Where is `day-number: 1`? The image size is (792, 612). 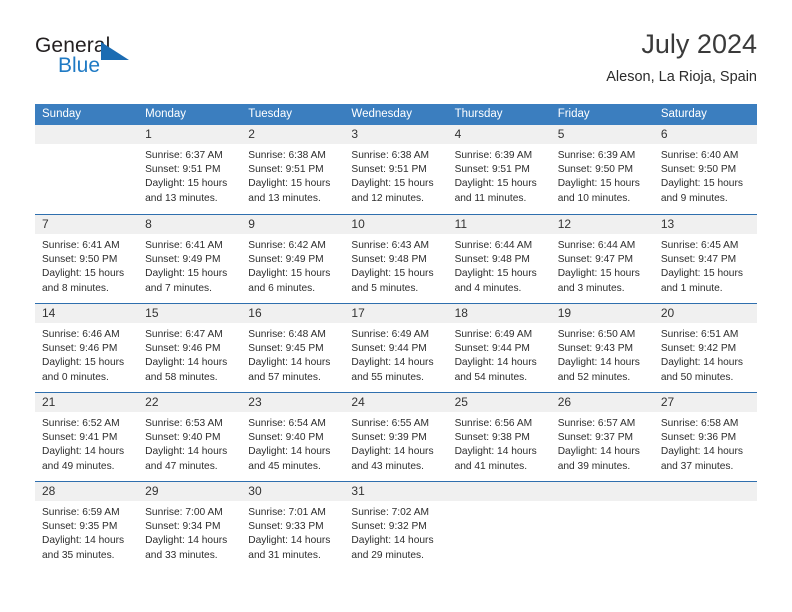 day-number: 1 is located at coordinates (190, 134).